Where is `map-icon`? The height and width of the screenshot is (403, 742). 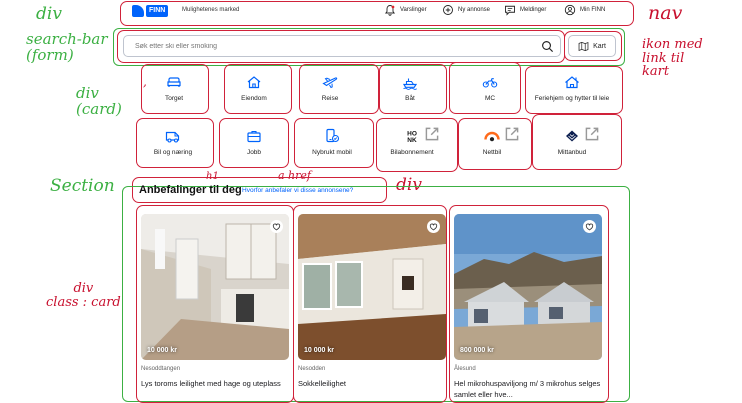 map-icon is located at coordinates (583, 46).